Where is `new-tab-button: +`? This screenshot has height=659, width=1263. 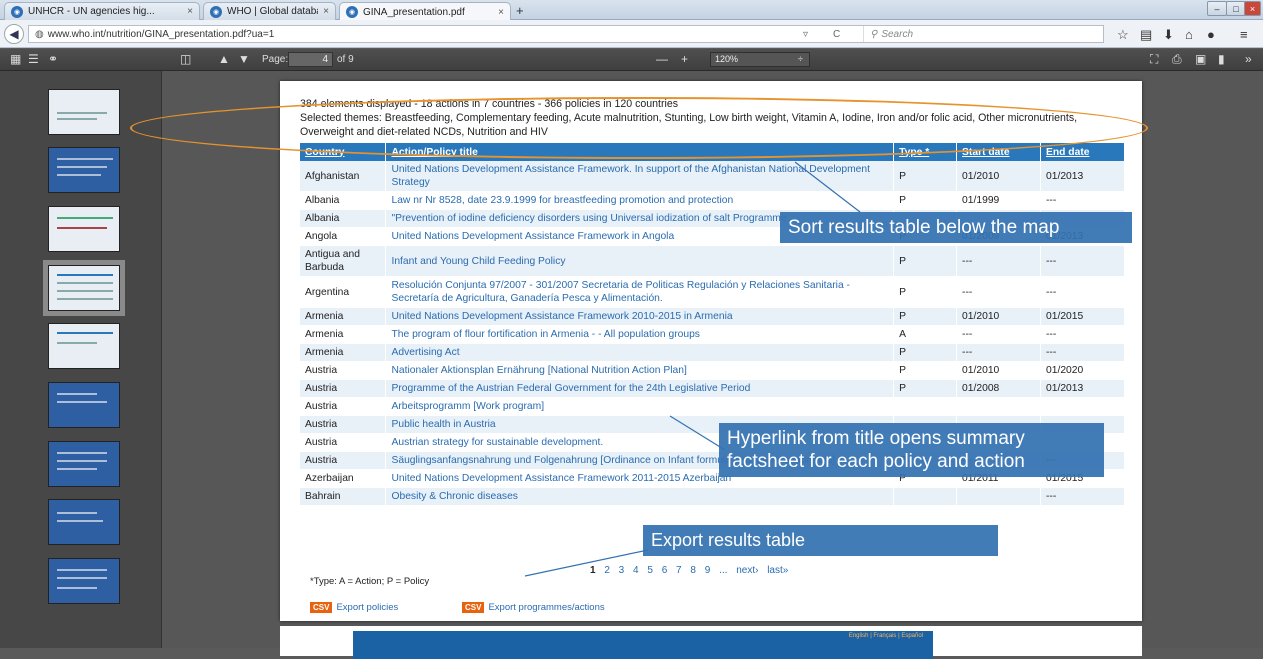
new-tab-button: + is located at coordinates (520, 10).